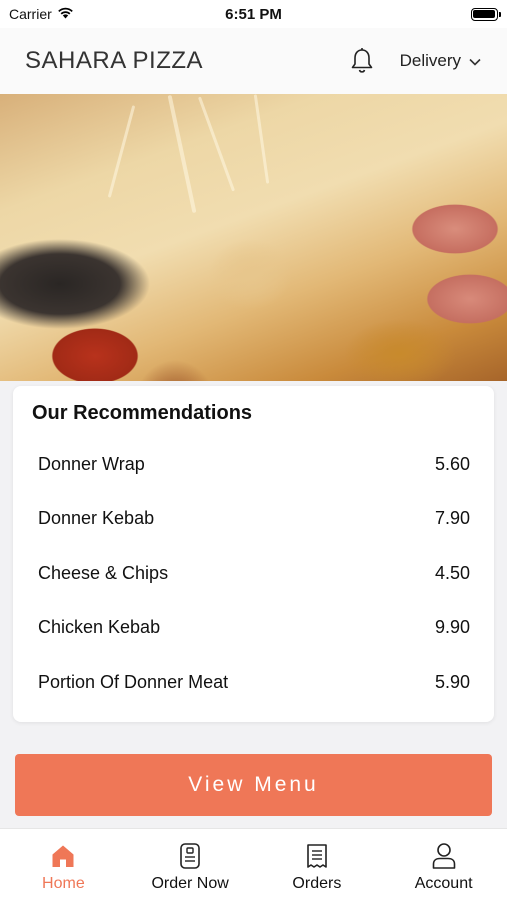 This screenshot has height=900, width=507. Describe the element at coordinates (142, 413) in the screenshot. I see `recommendations-title: Our Recommendations` at that location.